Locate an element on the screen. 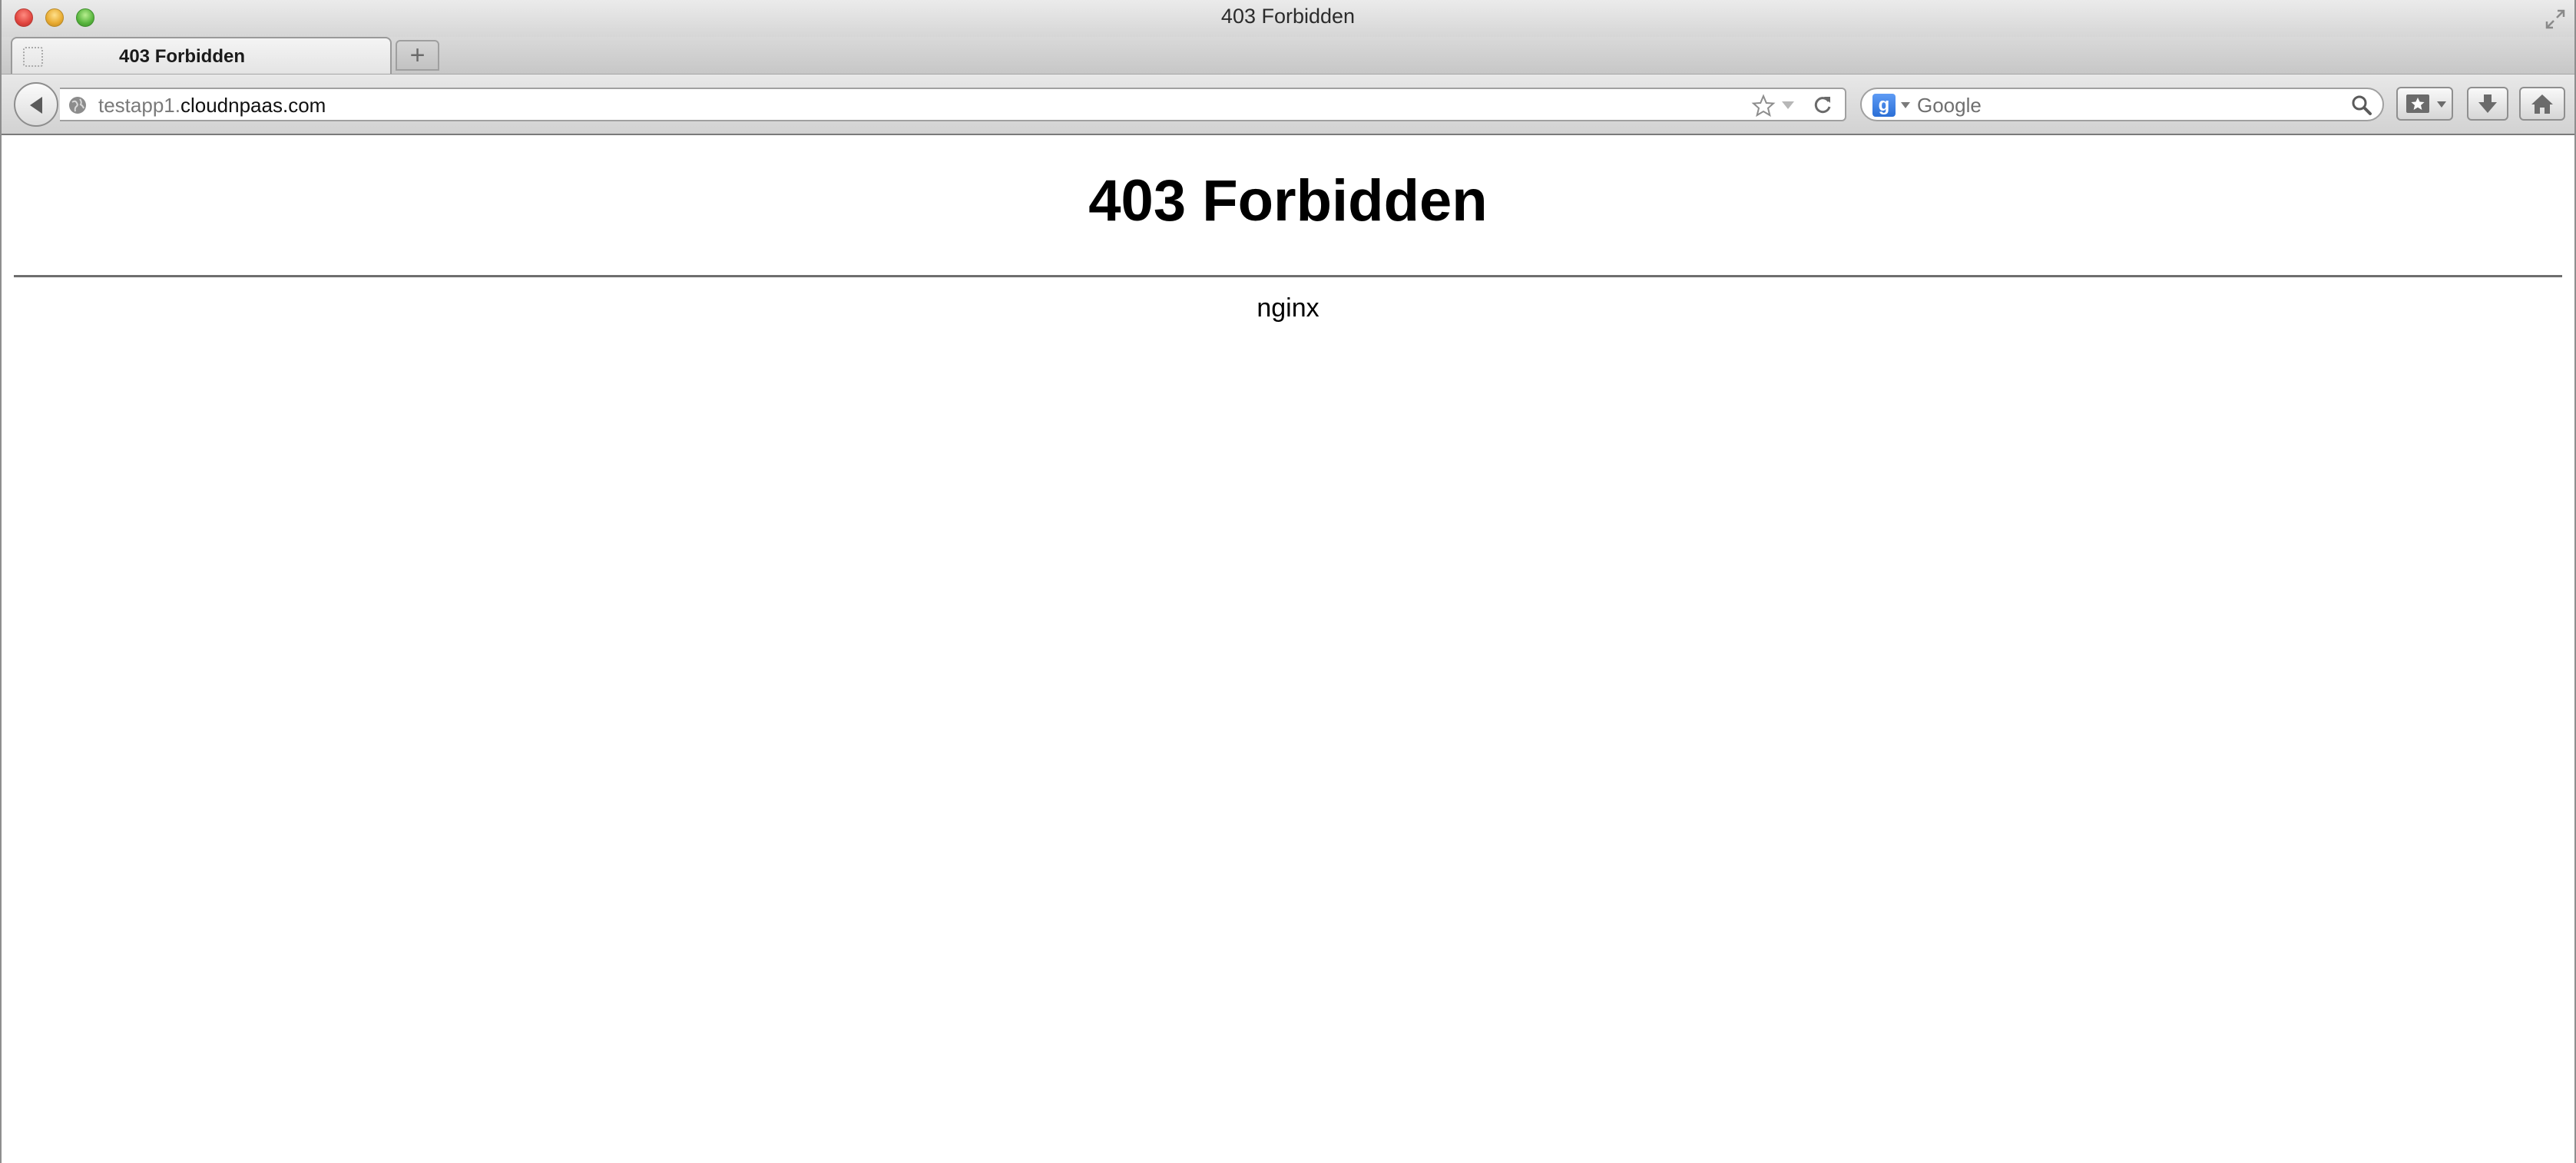 The height and width of the screenshot is (1163, 2576). navigation-bar: testapp1.cloudnpaas.com g is located at coordinates (1288, 105).